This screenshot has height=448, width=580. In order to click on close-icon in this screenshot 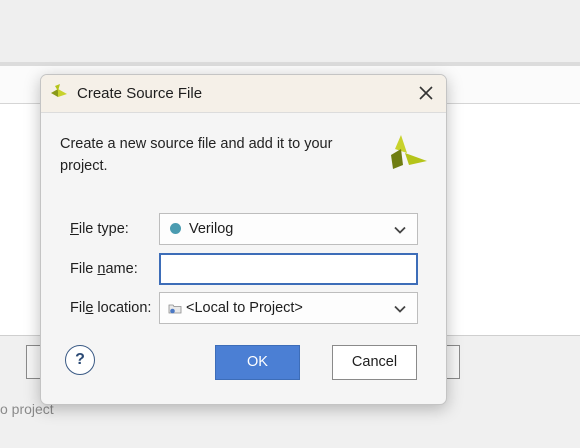, I will do `click(426, 93)`.